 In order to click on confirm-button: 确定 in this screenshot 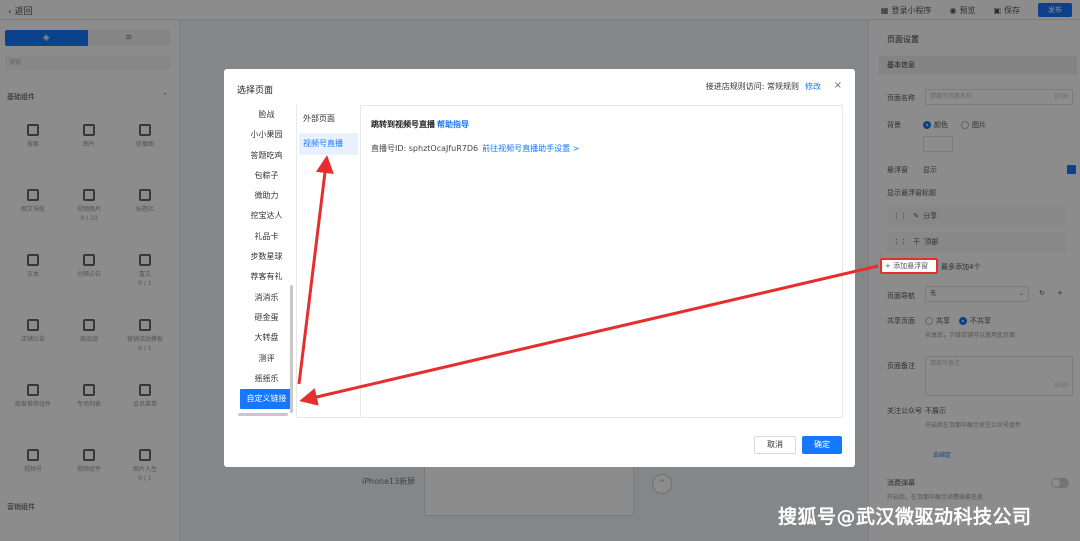, I will do `click(822, 445)`.